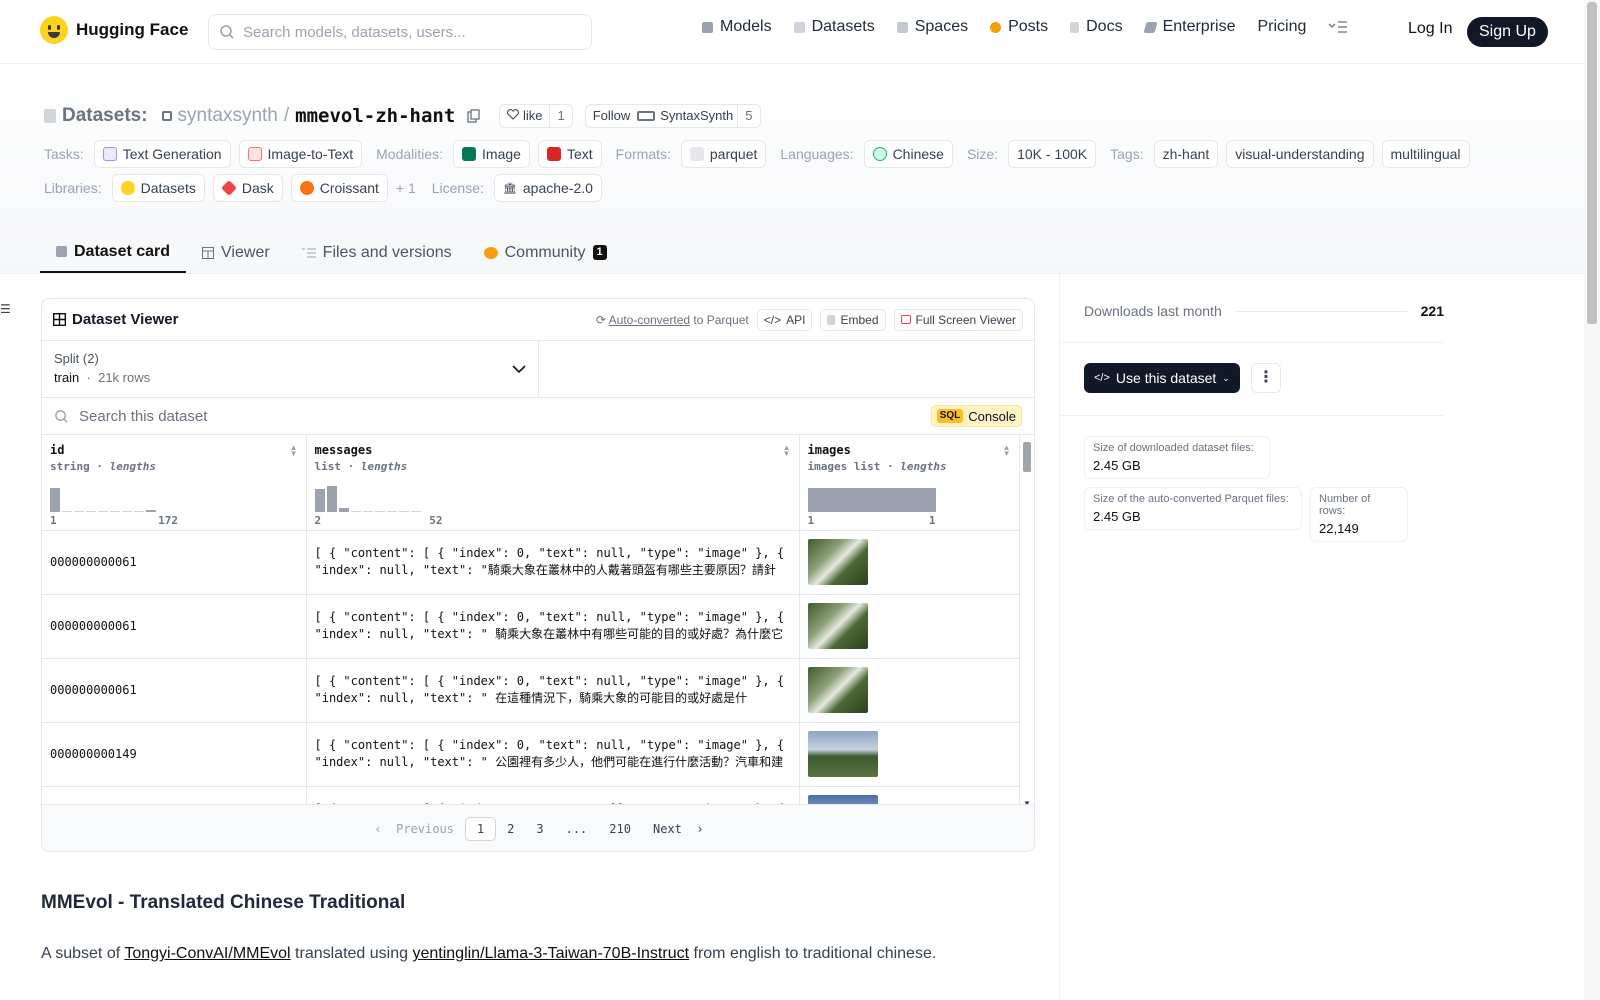 The image size is (1600, 1000). Describe the element at coordinates (474, 116) in the screenshot. I see `copy-icon` at that location.